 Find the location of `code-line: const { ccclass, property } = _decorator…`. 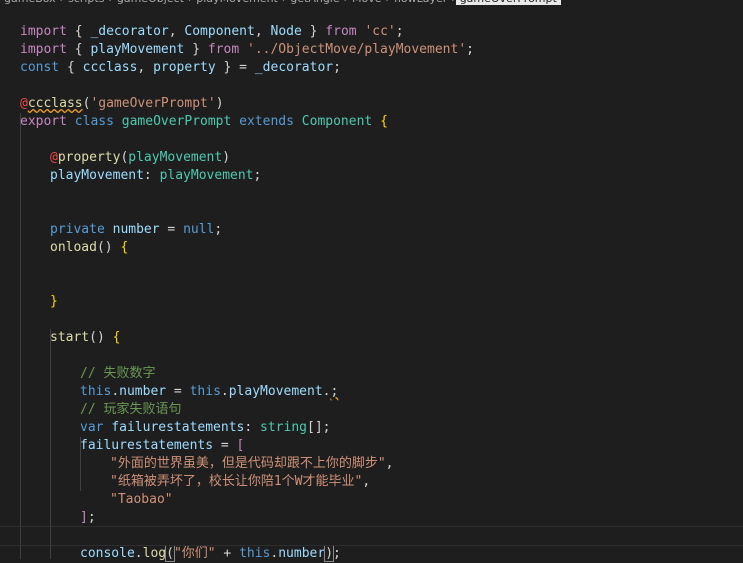

code-line: const { ccclass, property } = _decorator… is located at coordinates (180, 58).